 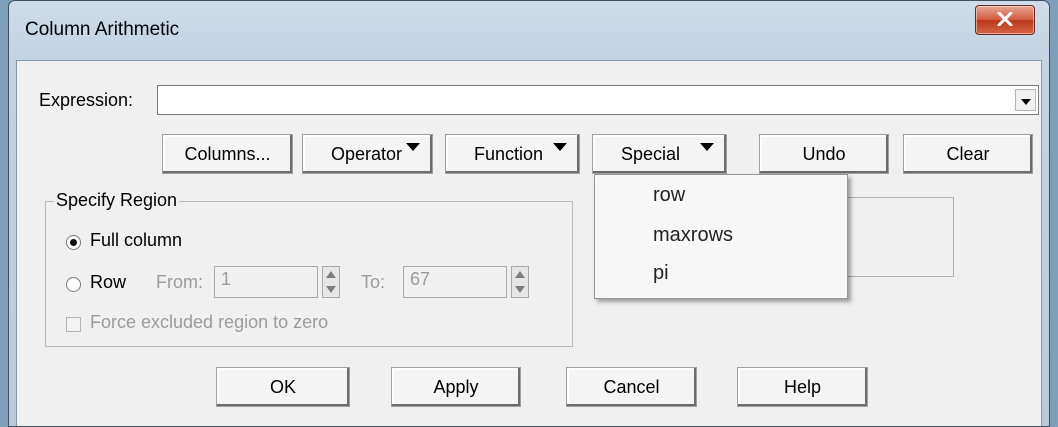 What do you see at coordinates (721, 274) in the screenshot?
I see `menu-item-pi: pi` at bounding box center [721, 274].